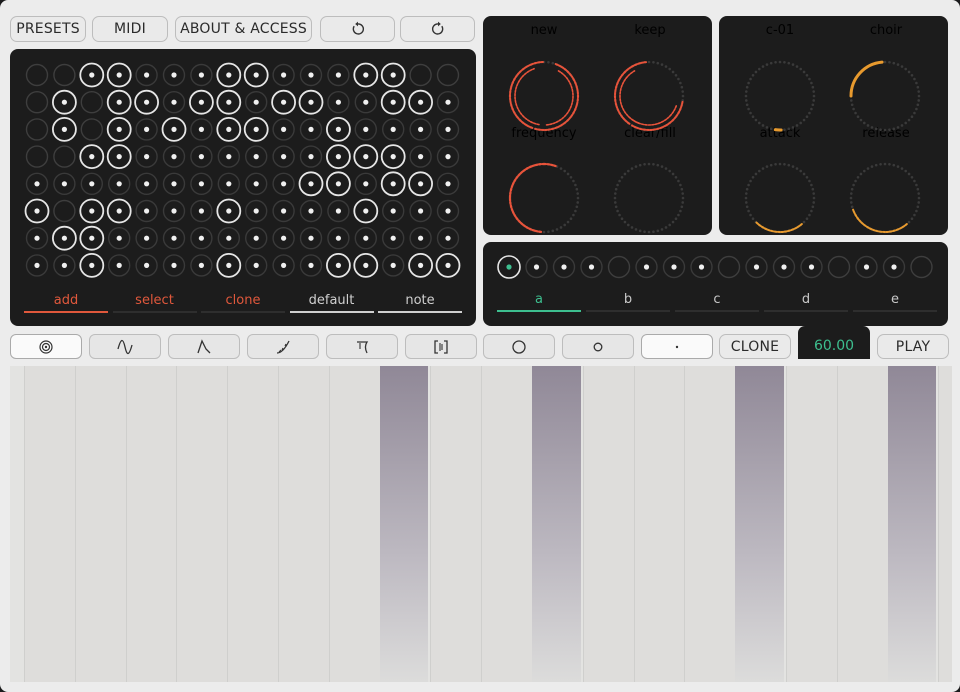 The width and height of the screenshot is (960, 692). I want to click on knob-frequency, so click(544, 198).